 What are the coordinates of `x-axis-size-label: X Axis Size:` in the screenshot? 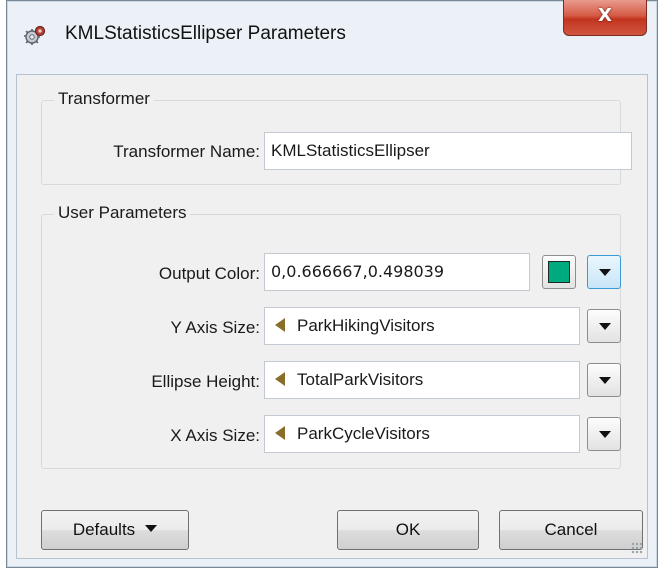 It's located at (215, 435).